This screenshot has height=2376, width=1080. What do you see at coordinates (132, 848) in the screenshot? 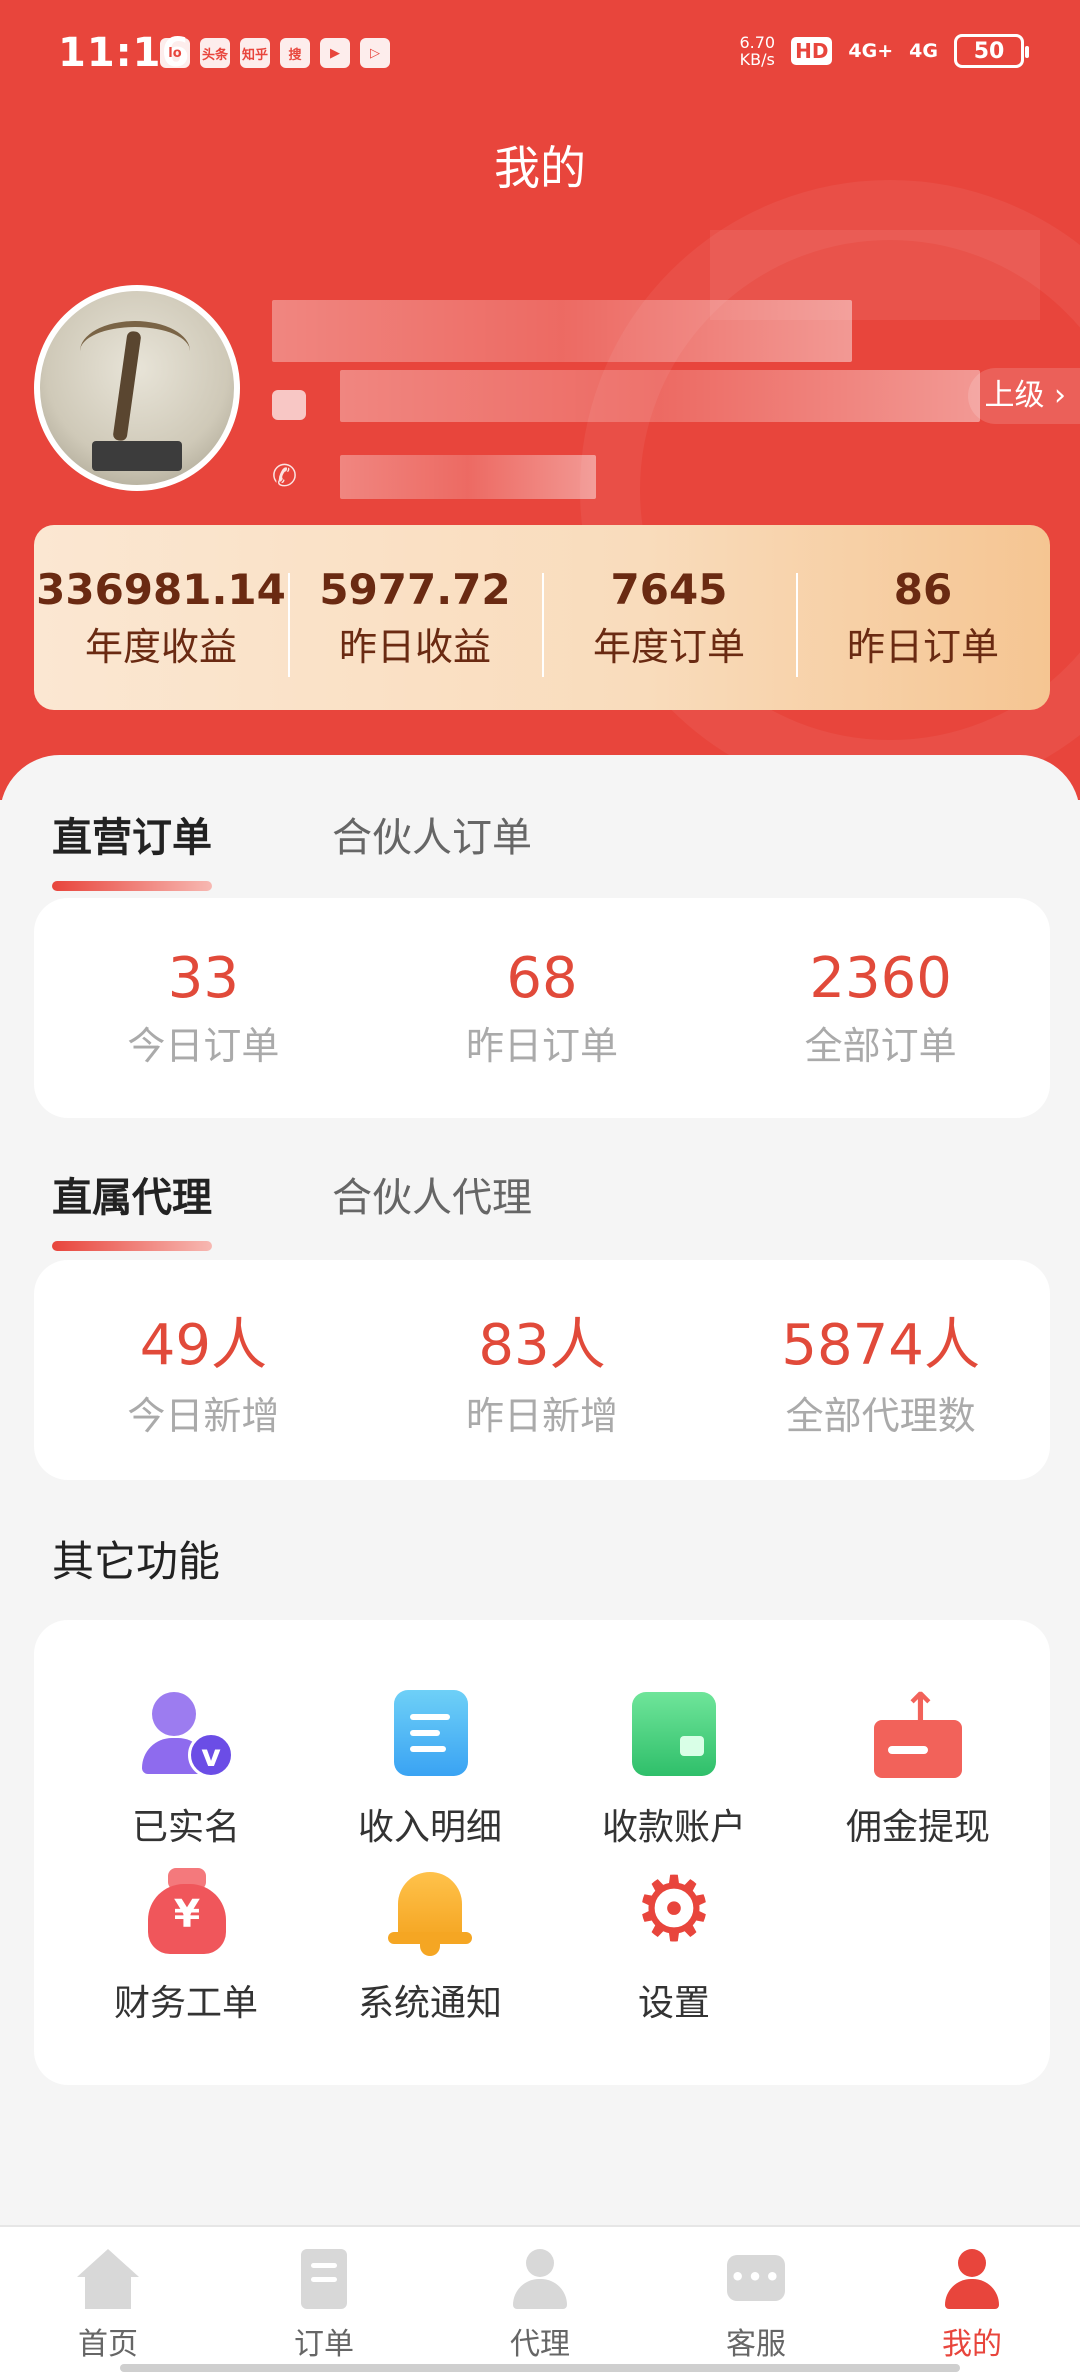
I see `tab-direct-orders: 直营订单` at bounding box center [132, 848].